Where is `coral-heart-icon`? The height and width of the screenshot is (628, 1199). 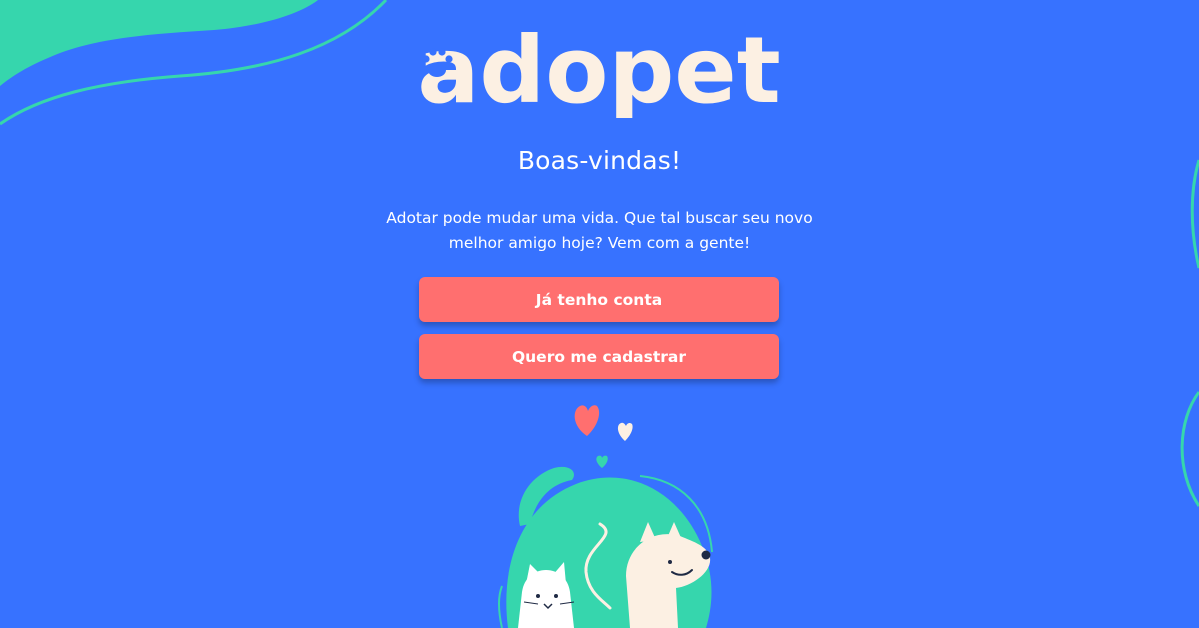 coral-heart-icon is located at coordinates (587, 420).